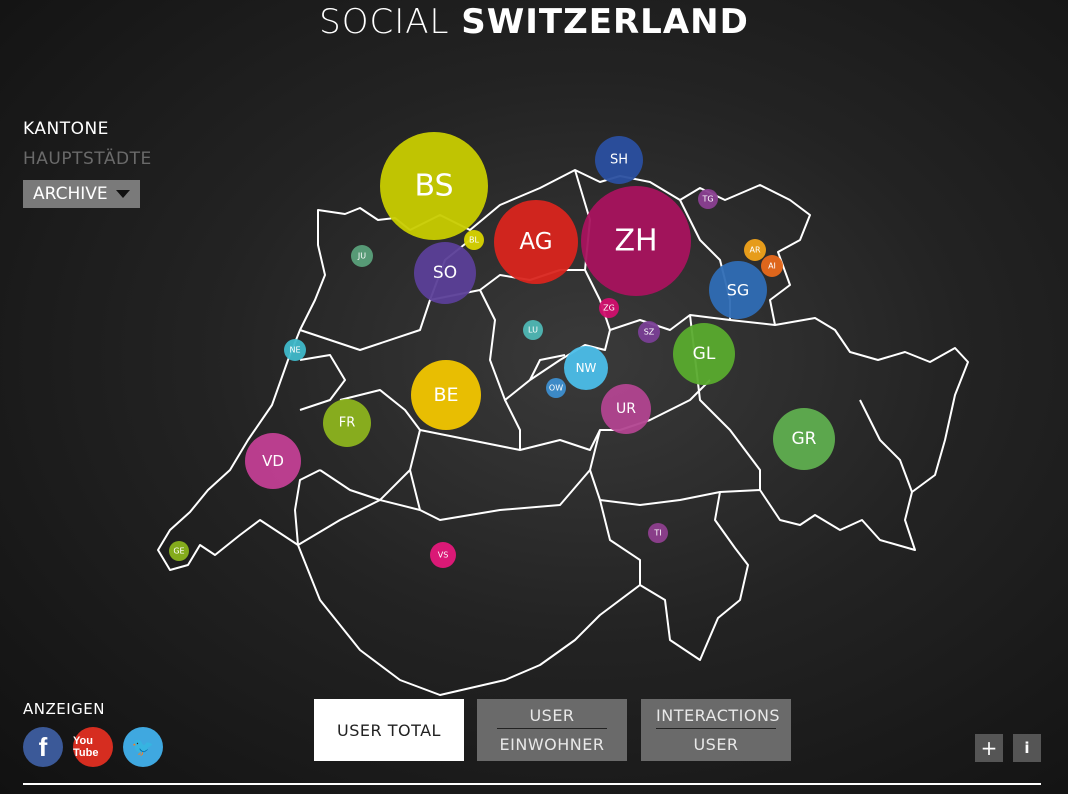 The width and height of the screenshot is (1068, 794). I want to click on canton-label: TG, so click(707, 199).